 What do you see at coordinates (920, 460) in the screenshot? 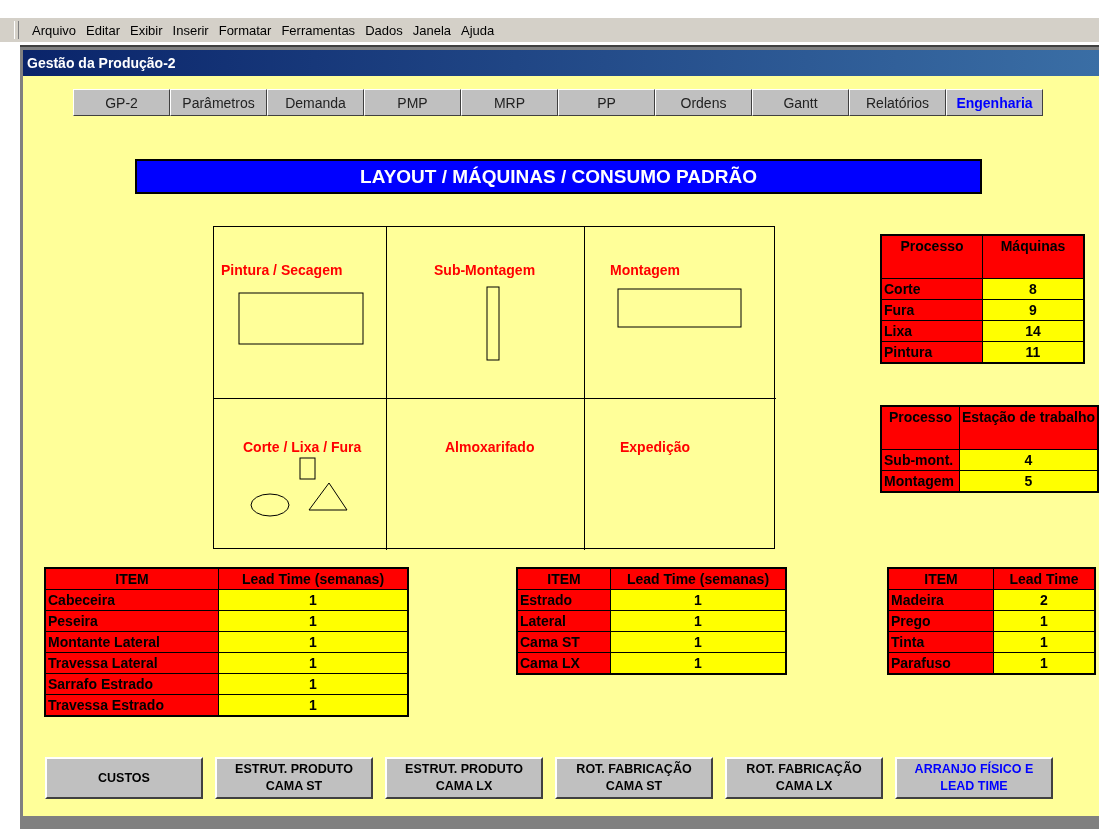
I see `table-cell: Sub-mont.` at bounding box center [920, 460].